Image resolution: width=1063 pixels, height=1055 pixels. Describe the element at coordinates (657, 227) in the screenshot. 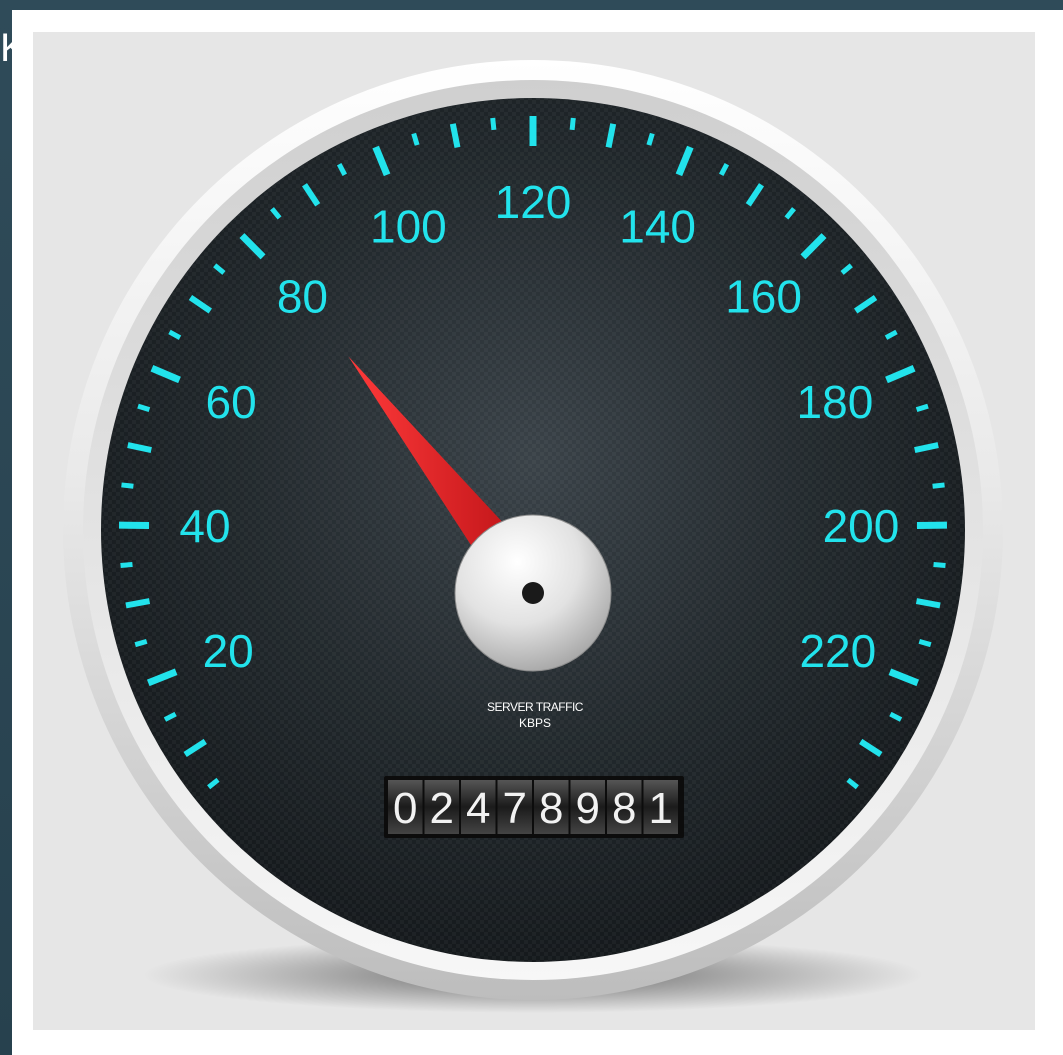

I see `scale-label: 140` at that location.